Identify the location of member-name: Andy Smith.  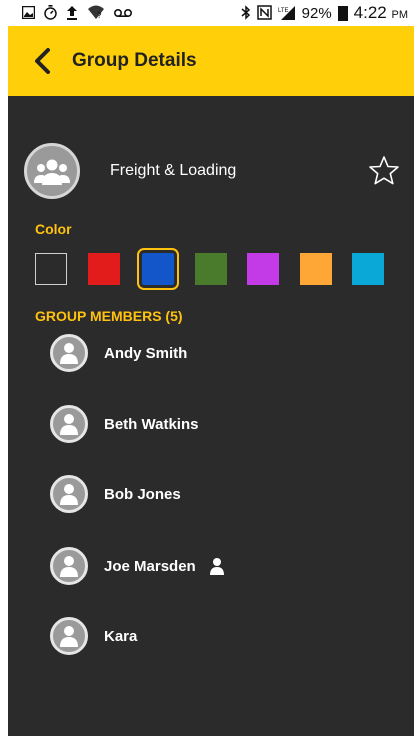
(146, 353).